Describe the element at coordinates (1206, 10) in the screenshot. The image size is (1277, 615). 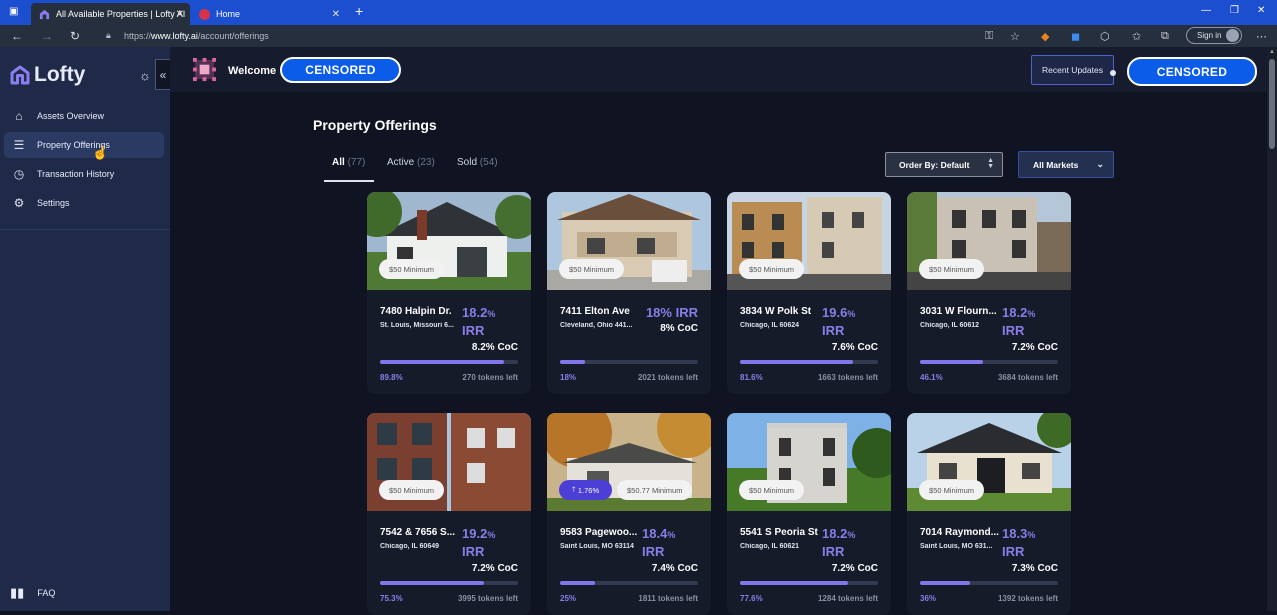
I see `minimize-icon: —` at that location.